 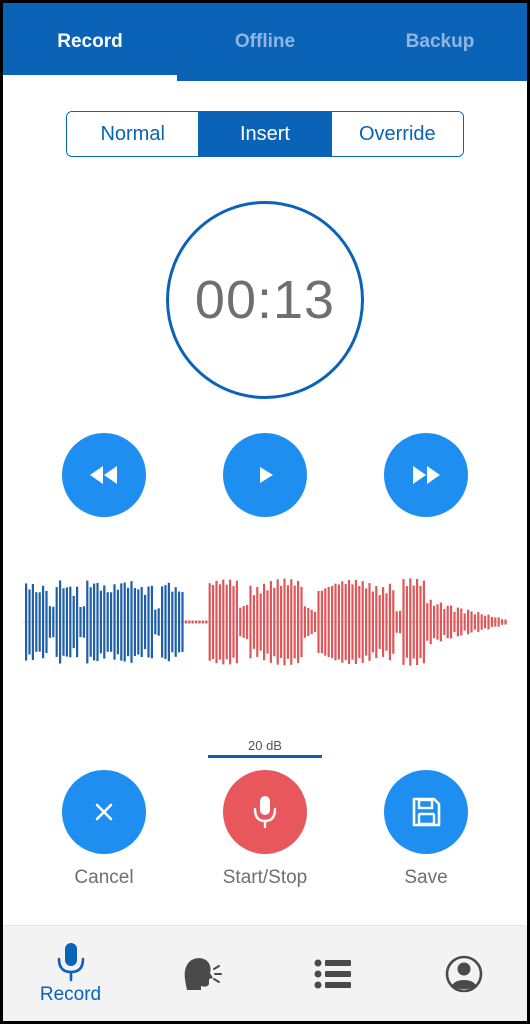 I want to click on save-label: Save, so click(x=426, y=877).